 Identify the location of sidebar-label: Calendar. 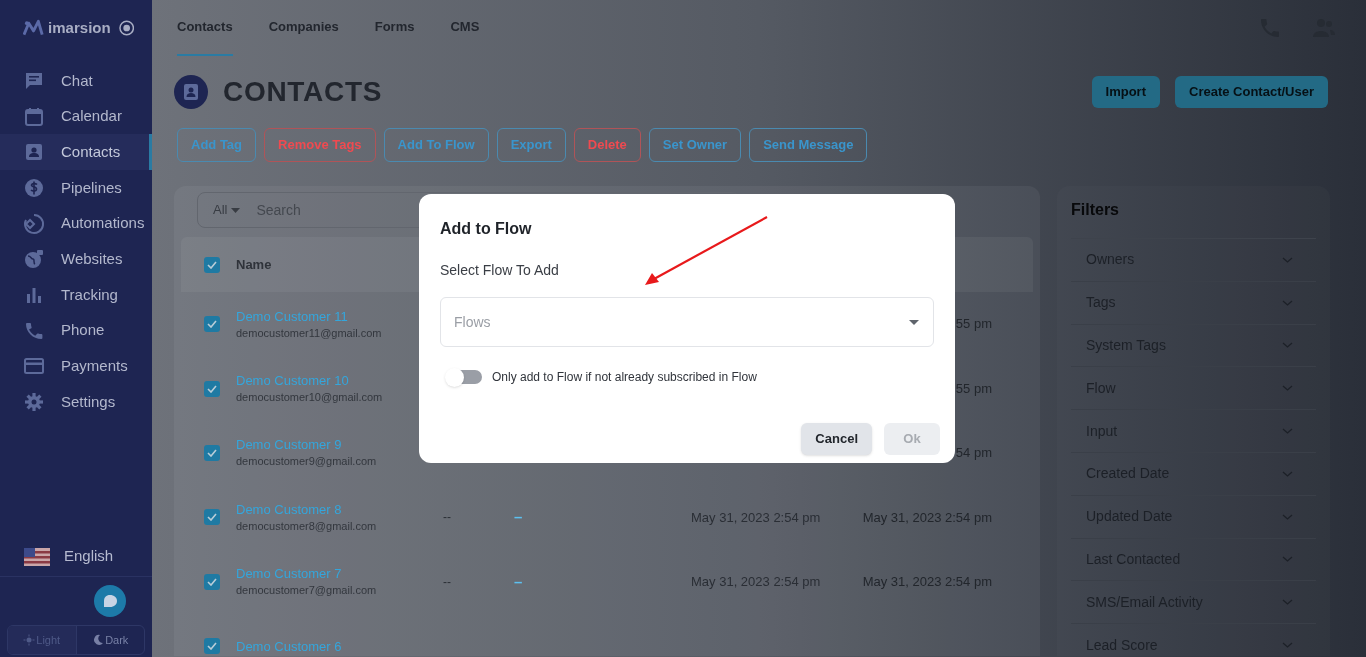
(91, 116).